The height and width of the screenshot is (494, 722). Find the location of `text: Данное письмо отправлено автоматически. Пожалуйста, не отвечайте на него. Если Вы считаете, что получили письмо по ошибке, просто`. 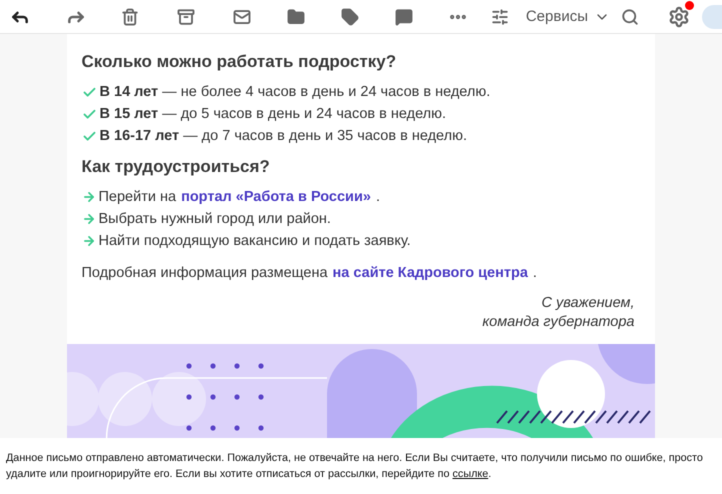

text: Данное письмо отправлено автоматически. Пожалуйста, не отвечайте на него. Если Вы считаете, что получили письмо по ошибке, просто is located at coordinates (354, 458).